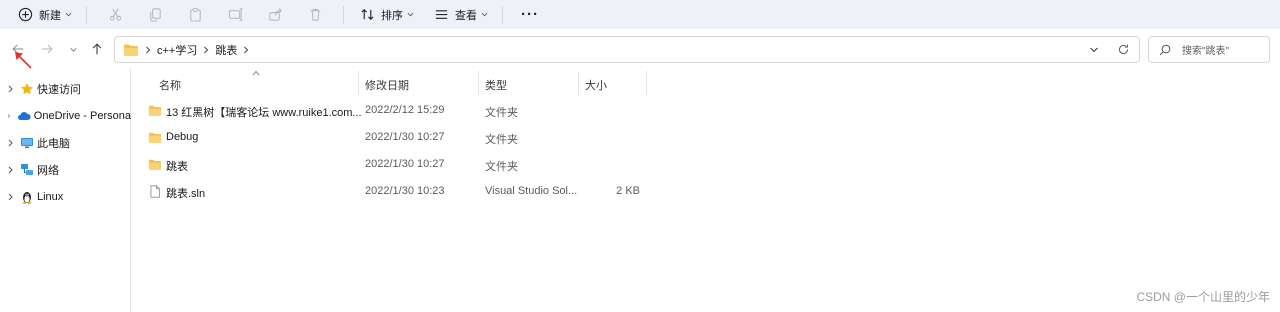 The image size is (1280, 312). I want to click on navigation-pane: 快速访问 OneDrive - Persona 此电脑 网络 Linux, so click(65, 190).